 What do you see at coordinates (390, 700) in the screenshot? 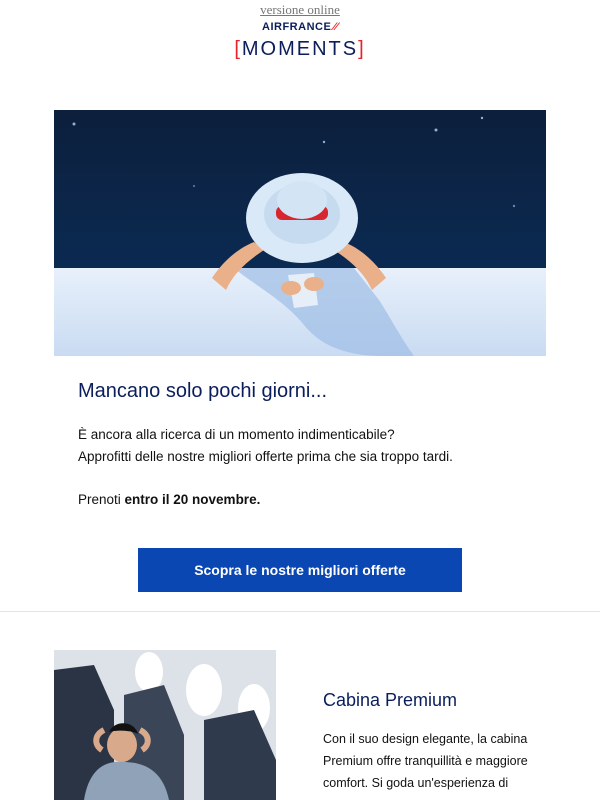
I see `cabin-premium-title: Cabina Premium` at bounding box center [390, 700].